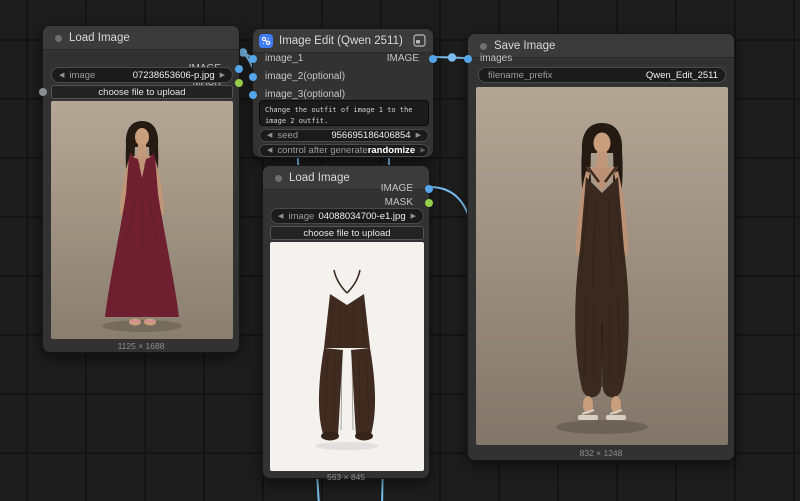  I want to click on upload-widget-port, so click(43, 92).